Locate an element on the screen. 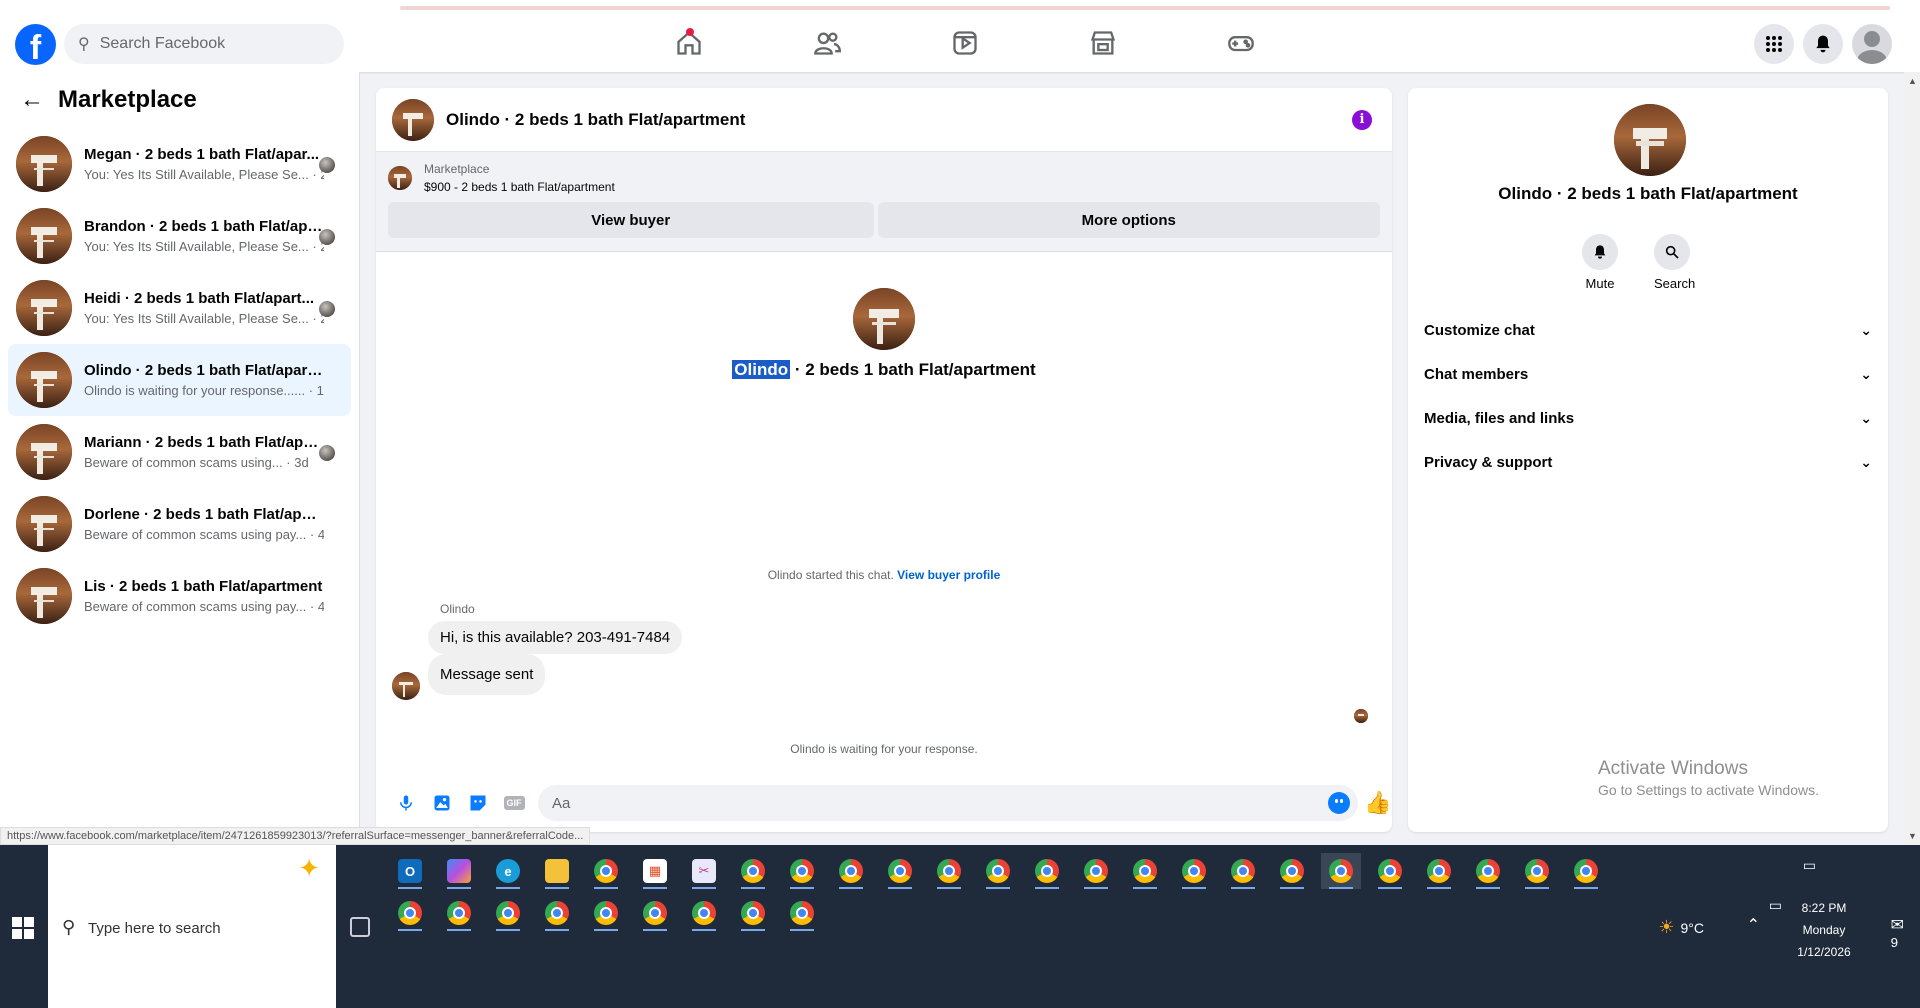  notifications-bell-icon is located at coordinates (1823, 44).